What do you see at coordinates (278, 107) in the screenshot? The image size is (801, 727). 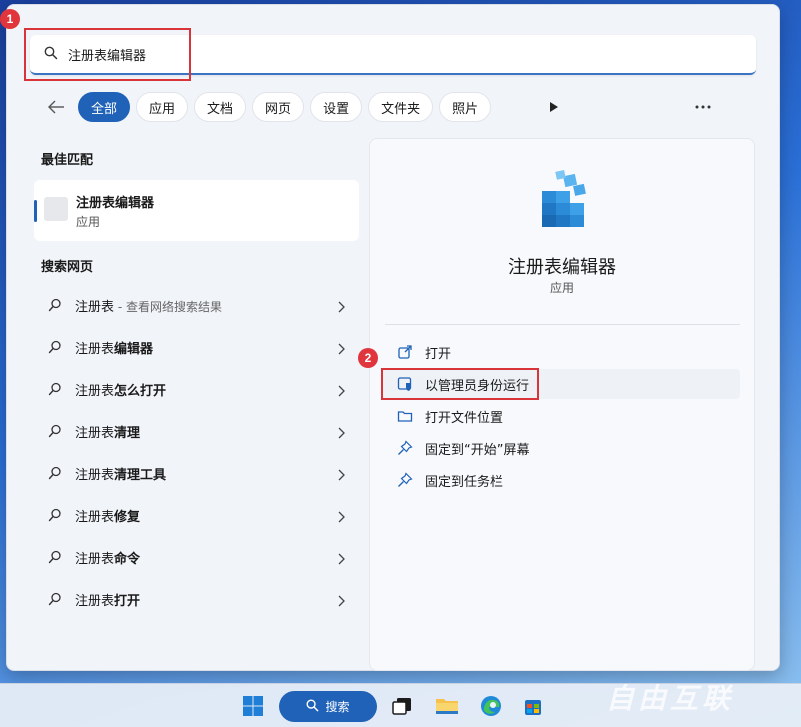 I see `tab-web: 网页` at bounding box center [278, 107].